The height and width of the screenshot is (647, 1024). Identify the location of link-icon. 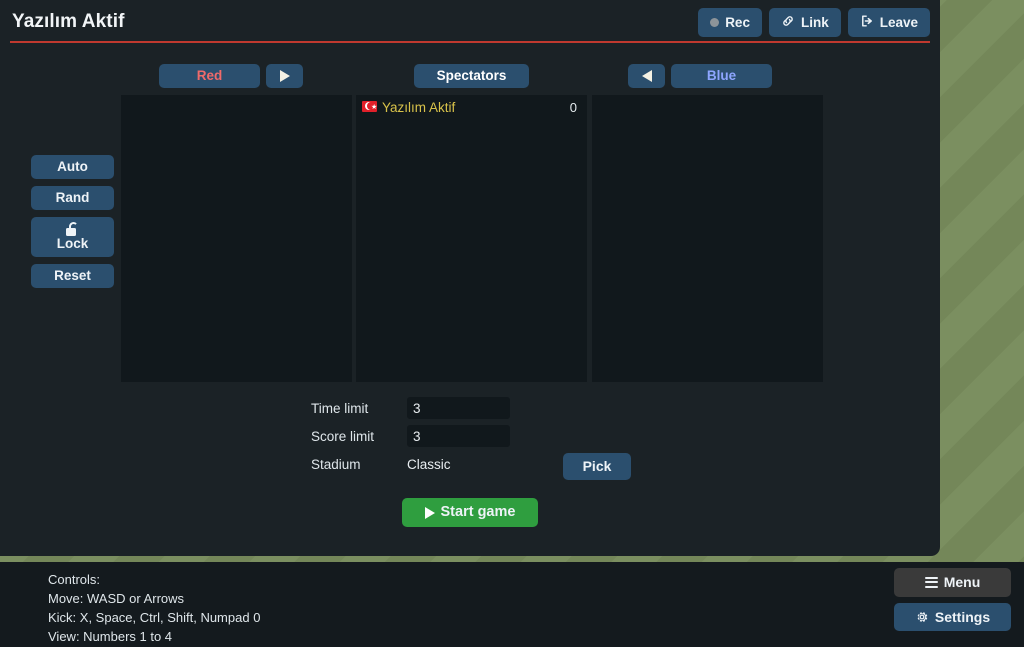
(788, 22).